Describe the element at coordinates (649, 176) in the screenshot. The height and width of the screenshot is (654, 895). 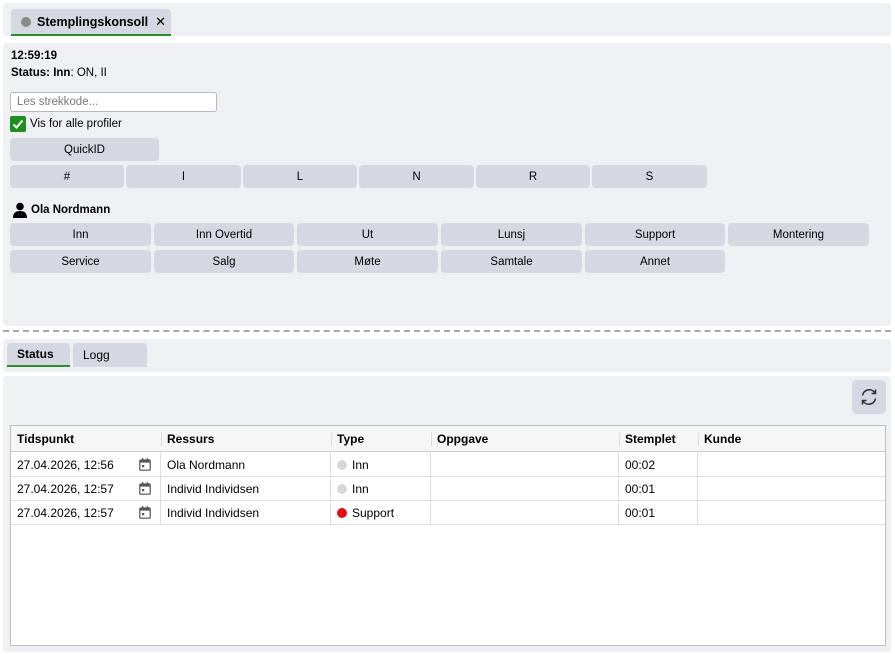
I see `filter-button-s: S` at that location.